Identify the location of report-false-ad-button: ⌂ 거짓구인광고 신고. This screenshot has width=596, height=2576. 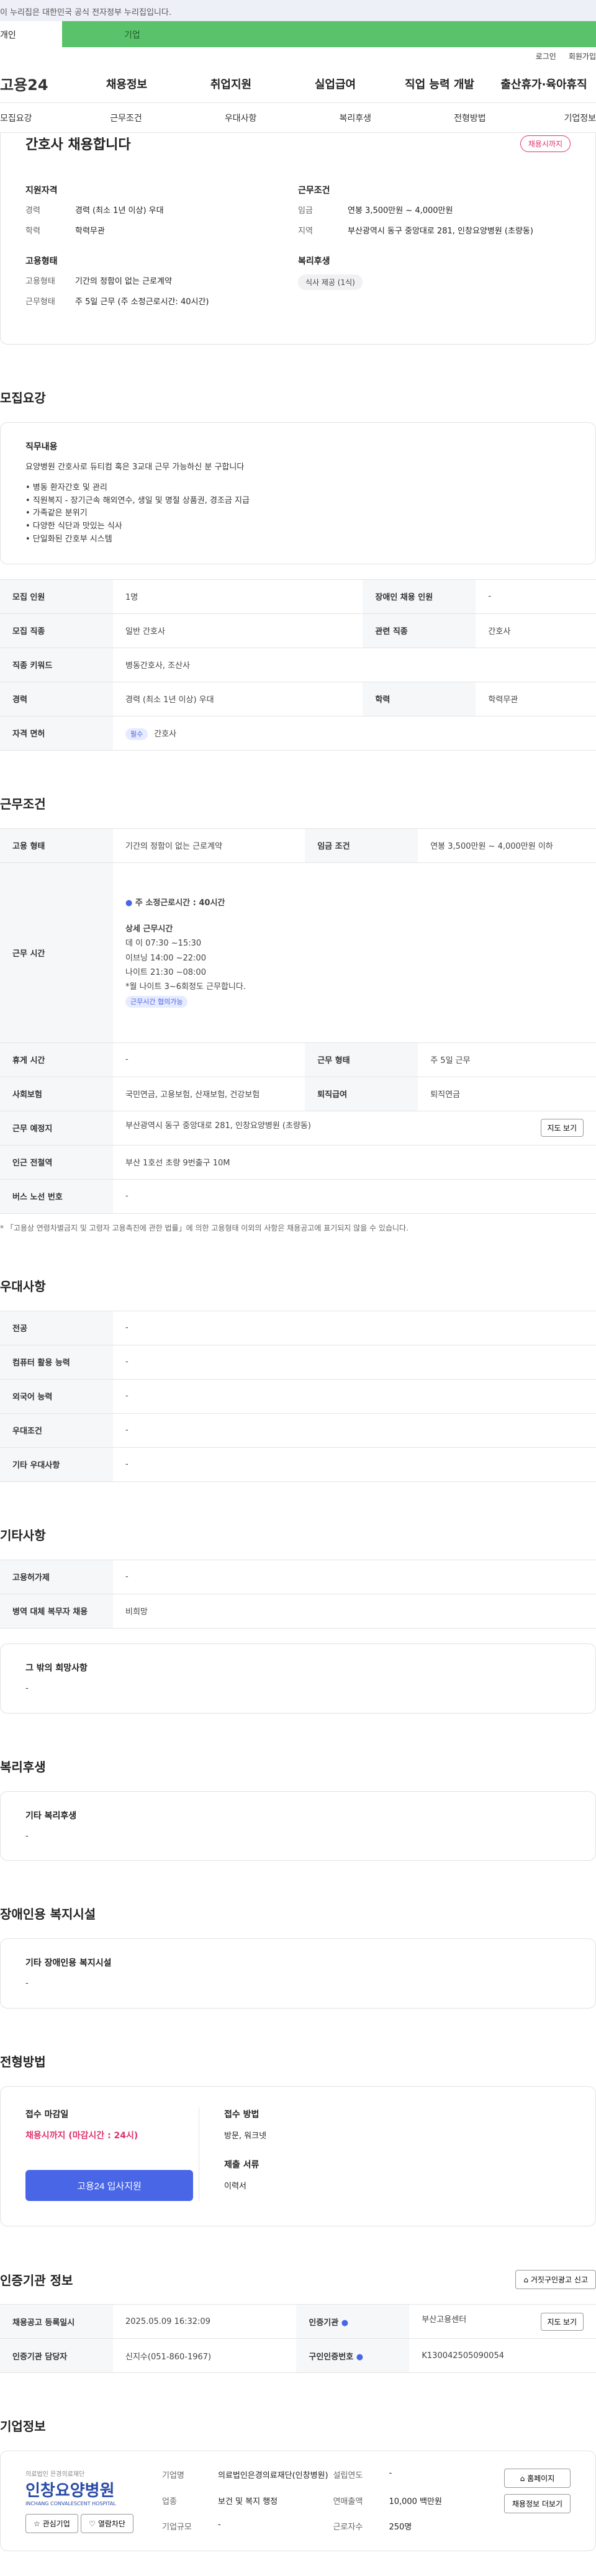
(555, 2280).